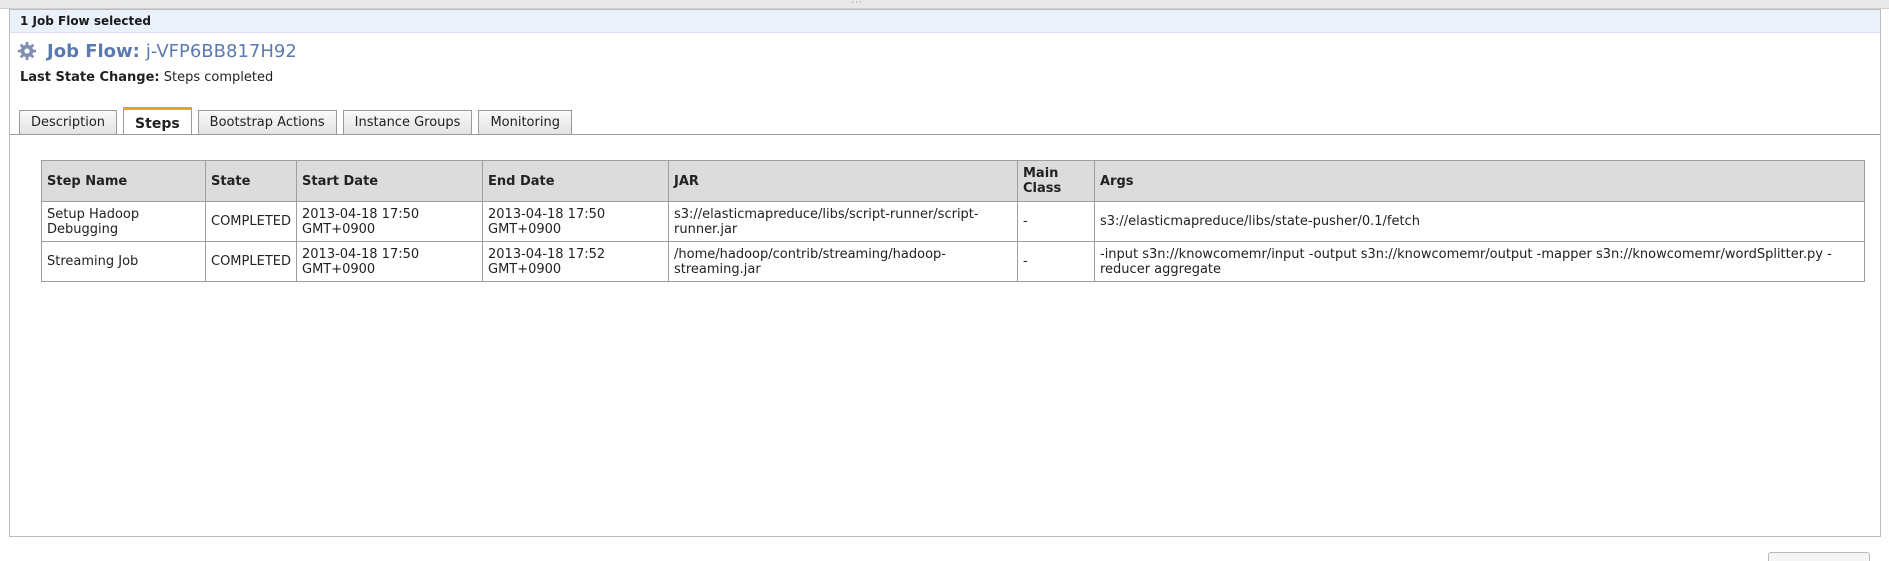 The width and height of the screenshot is (1889, 561). I want to click on tab-bootstrap-actions: Bootstrap Actions, so click(267, 122).